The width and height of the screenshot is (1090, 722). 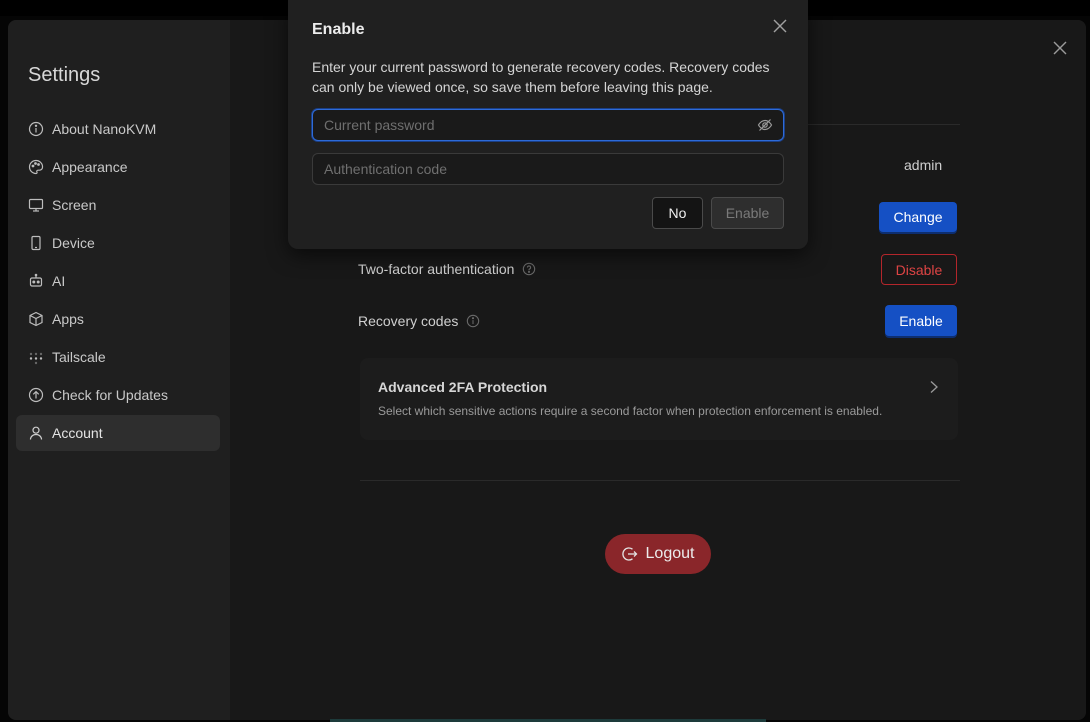 What do you see at coordinates (118, 243) in the screenshot?
I see `sidebar-item-device: Device` at bounding box center [118, 243].